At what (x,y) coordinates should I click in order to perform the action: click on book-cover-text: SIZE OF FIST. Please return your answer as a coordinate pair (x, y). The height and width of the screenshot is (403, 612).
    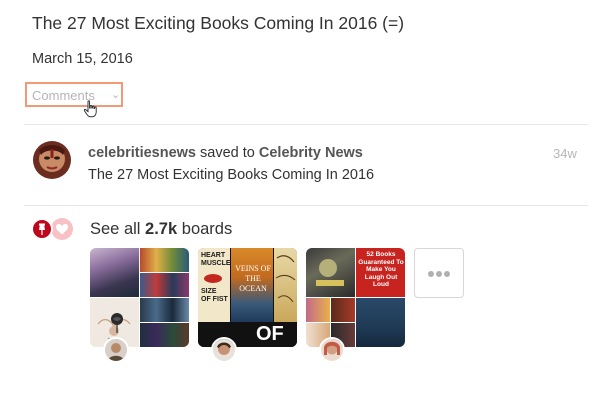
    Looking at the image, I should click on (214, 295).